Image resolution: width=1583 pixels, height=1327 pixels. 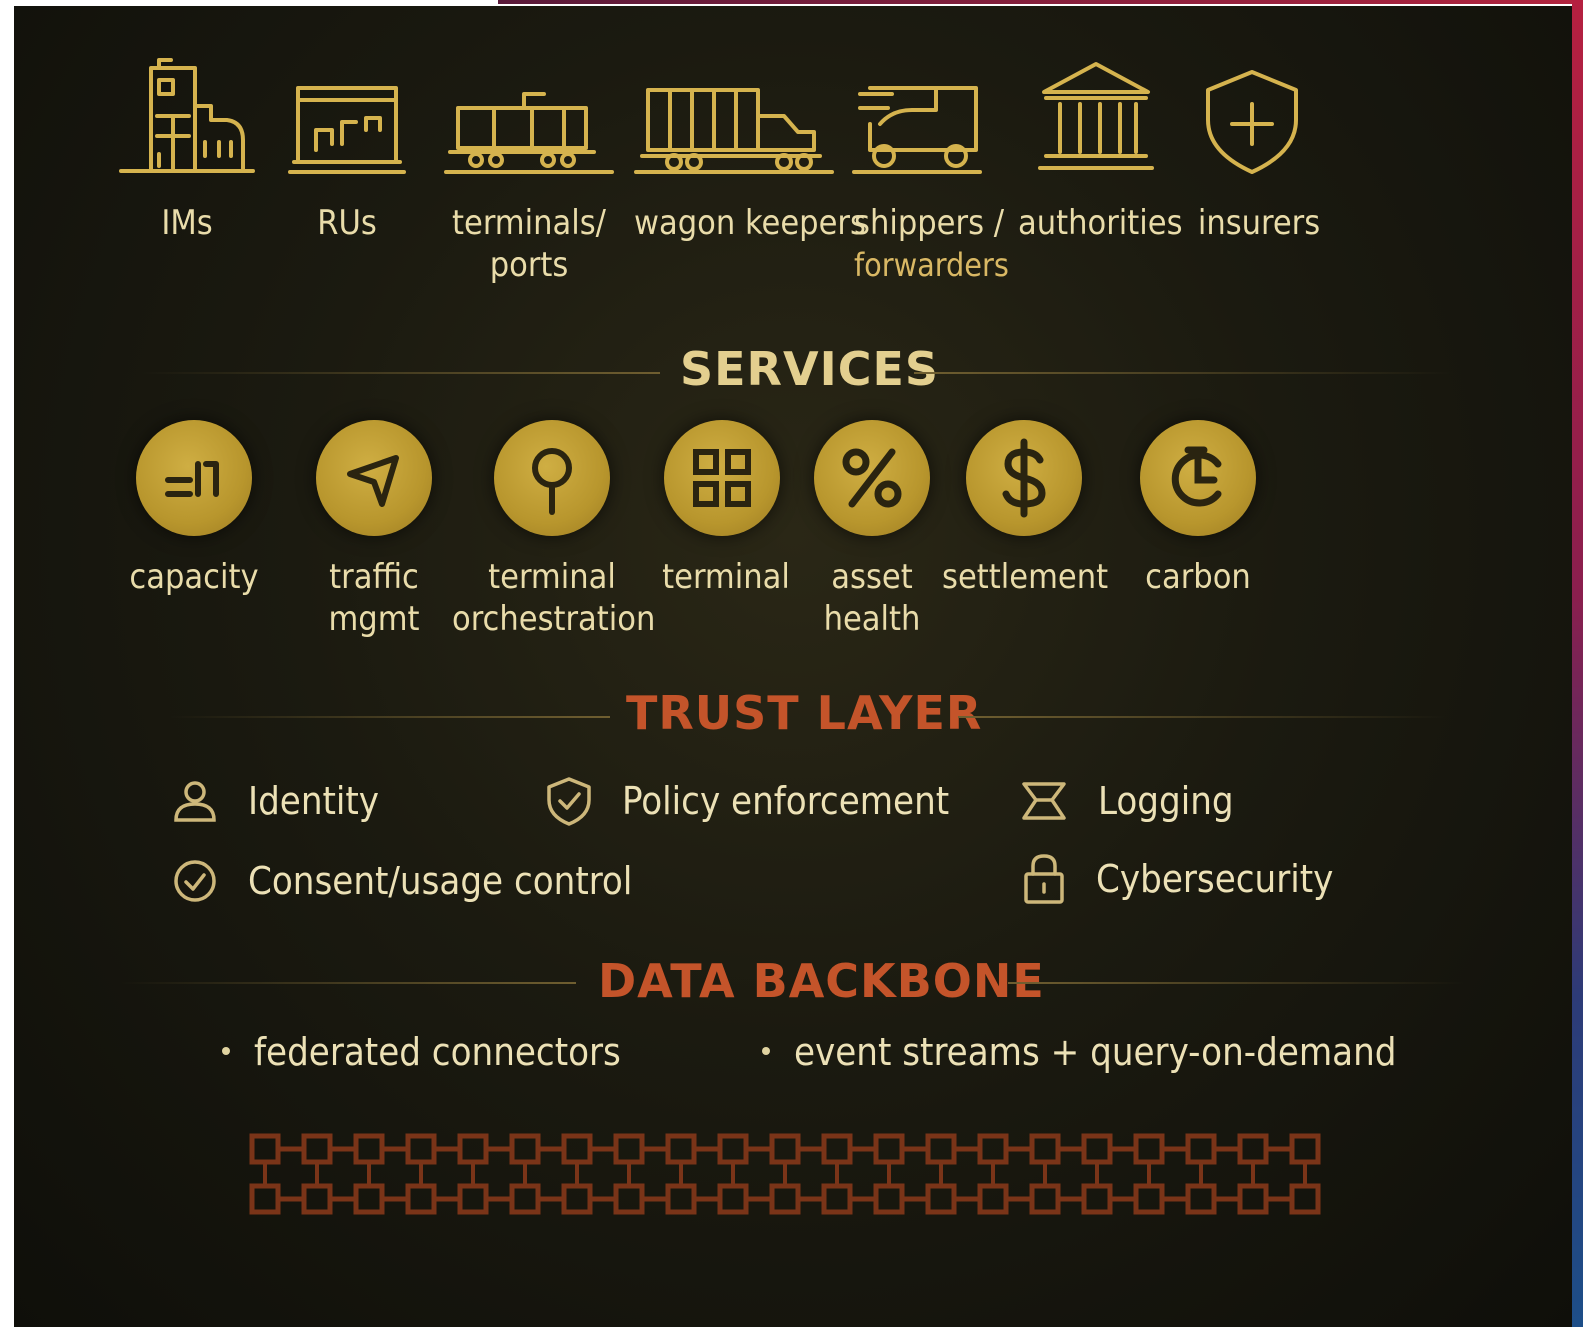 I want to click on user-icon, so click(x=195, y=801).